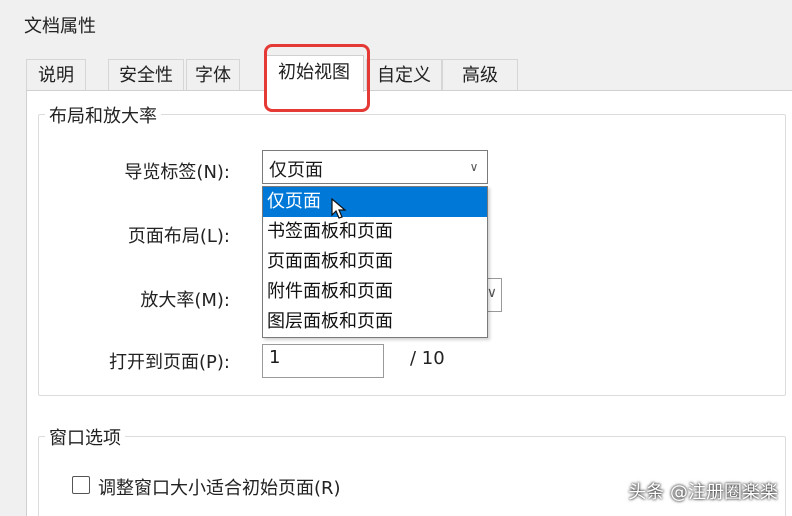 The image size is (792, 516). What do you see at coordinates (219, 488) in the screenshot?
I see `resize-window-label: 调整窗口大小适合初始页面(R)` at bounding box center [219, 488].